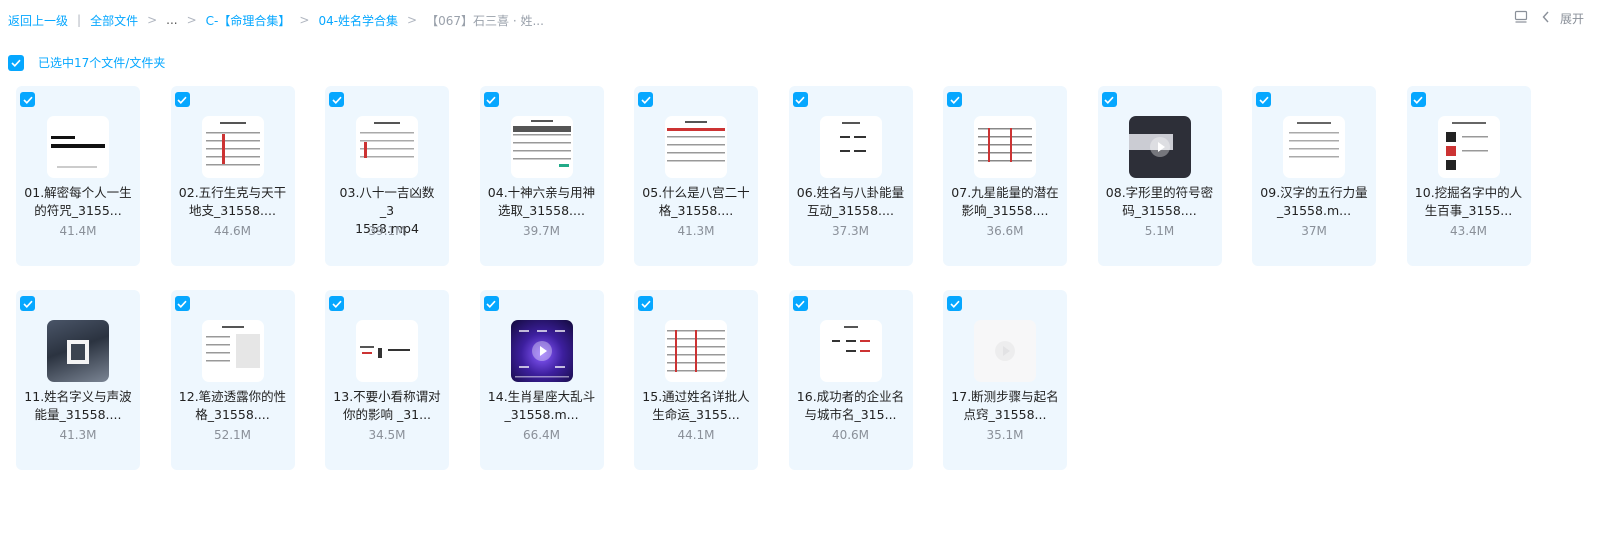 The width and height of the screenshot is (1624, 538). I want to click on file-card: 04.十神六亲与用神 选取_31558.... 39.7M, so click(541, 176).